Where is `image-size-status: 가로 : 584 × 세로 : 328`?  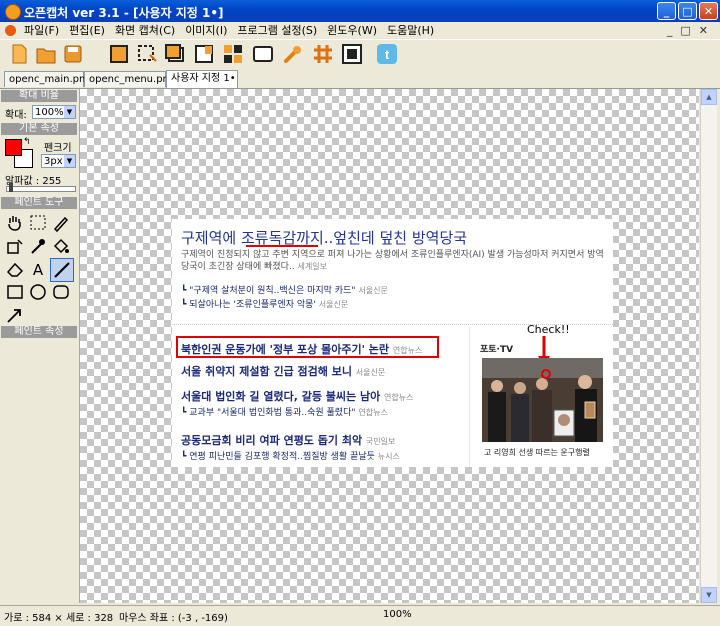 image-size-status: 가로 : 584 × 세로 : 328 is located at coordinates (59, 618).